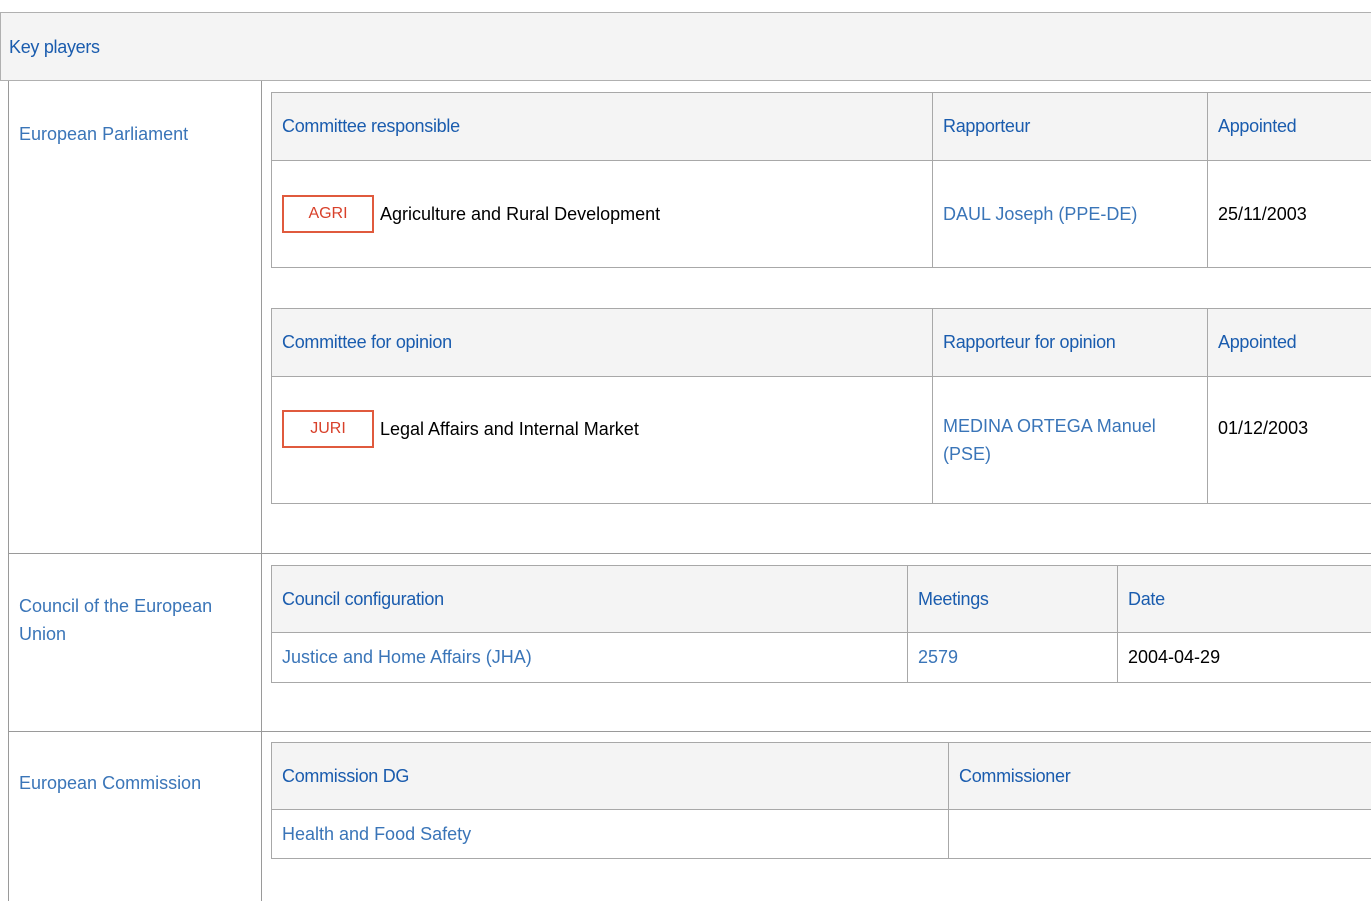  Describe the element at coordinates (509, 428) in the screenshot. I see `committee-name: Legal Affairs and Internal Market` at that location.